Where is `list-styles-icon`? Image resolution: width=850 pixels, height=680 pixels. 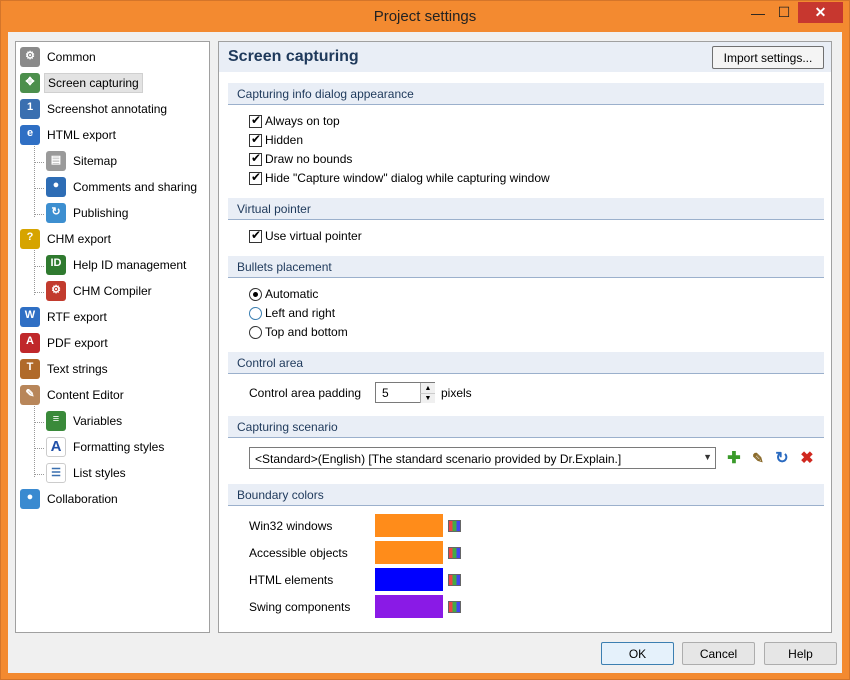 list-styles-icon is located at coordinates (56, 473).